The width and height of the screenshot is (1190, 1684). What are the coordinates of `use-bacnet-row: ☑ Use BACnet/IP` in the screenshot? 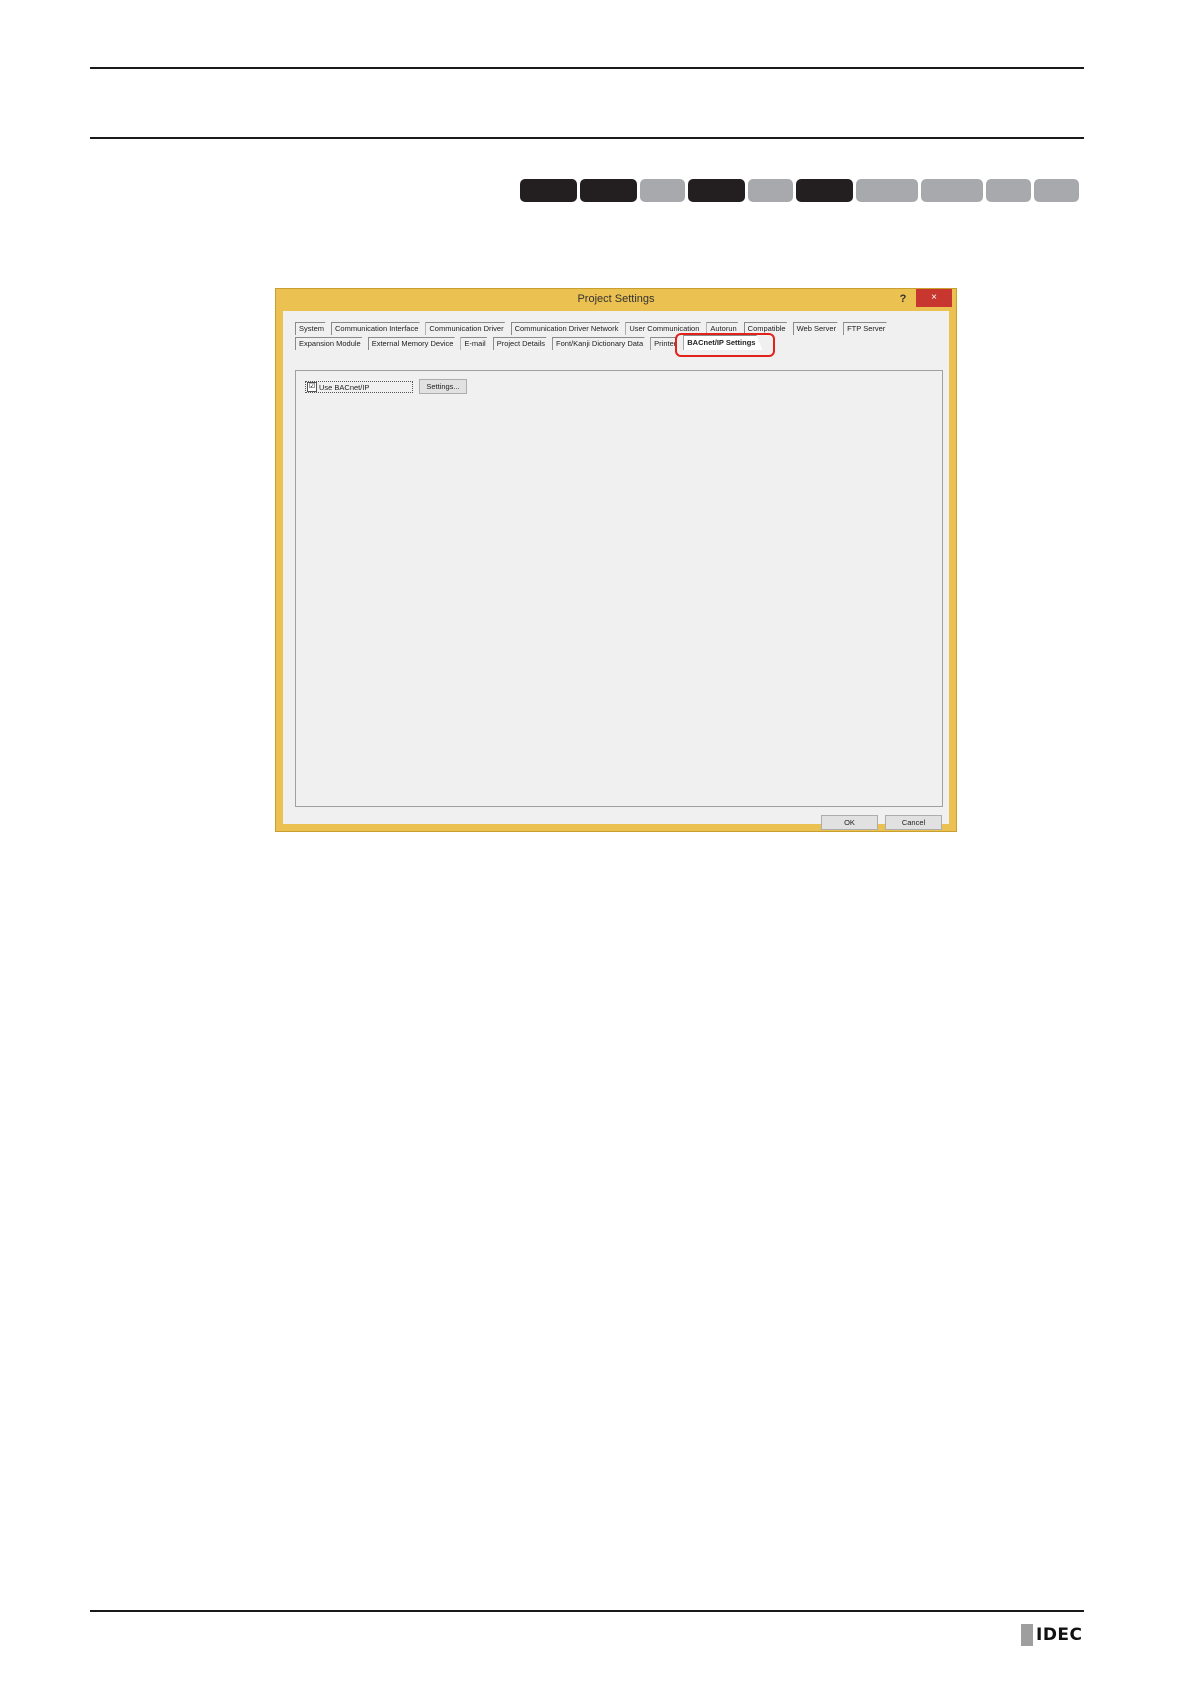 It's located at (359, 387).